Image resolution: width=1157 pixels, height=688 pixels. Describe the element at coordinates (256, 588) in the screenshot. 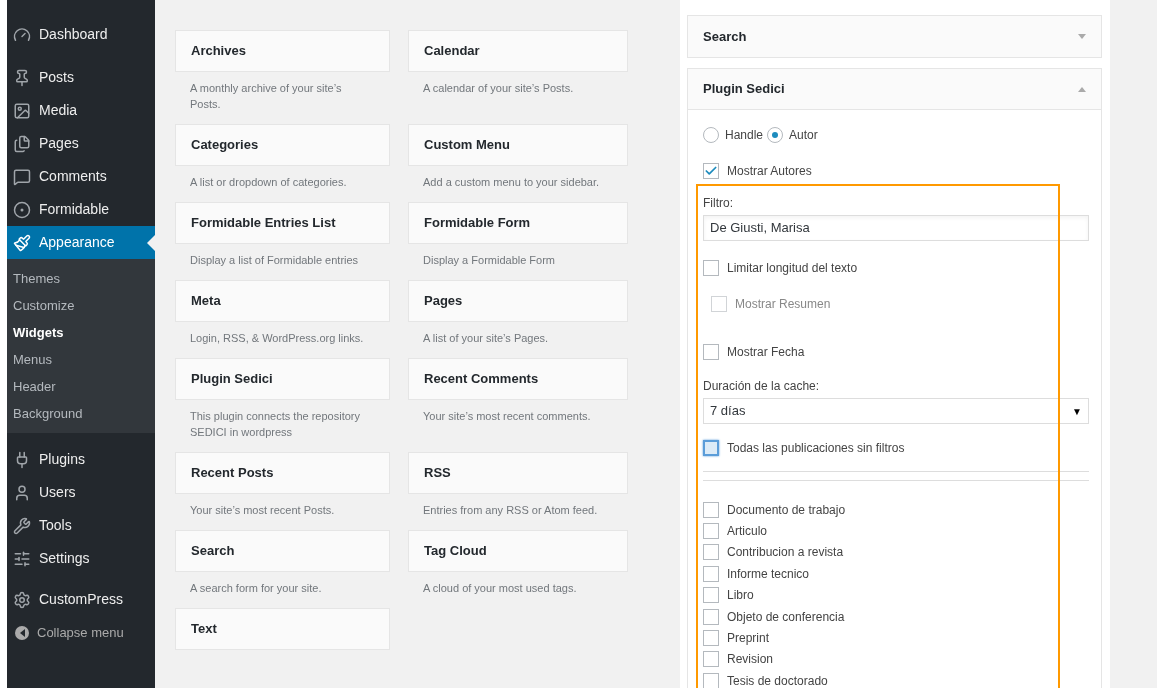

I see `widget-description: A search form for your site.` at that location.